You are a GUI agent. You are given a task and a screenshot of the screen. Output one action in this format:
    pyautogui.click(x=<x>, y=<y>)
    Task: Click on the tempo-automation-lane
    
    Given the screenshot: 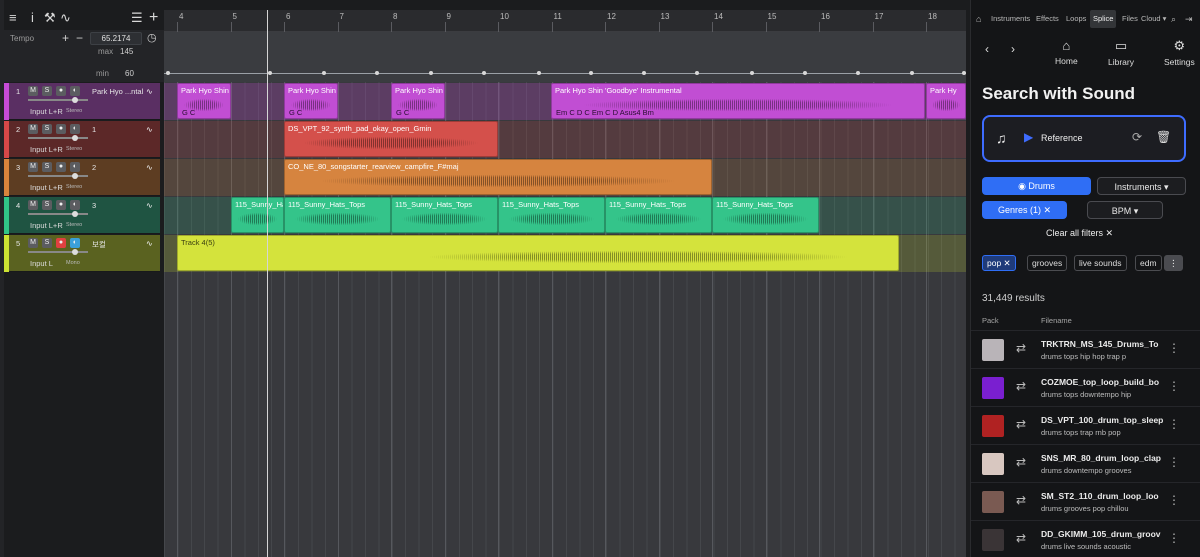 What is the action you would take?
    pyautogui.click(x=565, y=57)
    